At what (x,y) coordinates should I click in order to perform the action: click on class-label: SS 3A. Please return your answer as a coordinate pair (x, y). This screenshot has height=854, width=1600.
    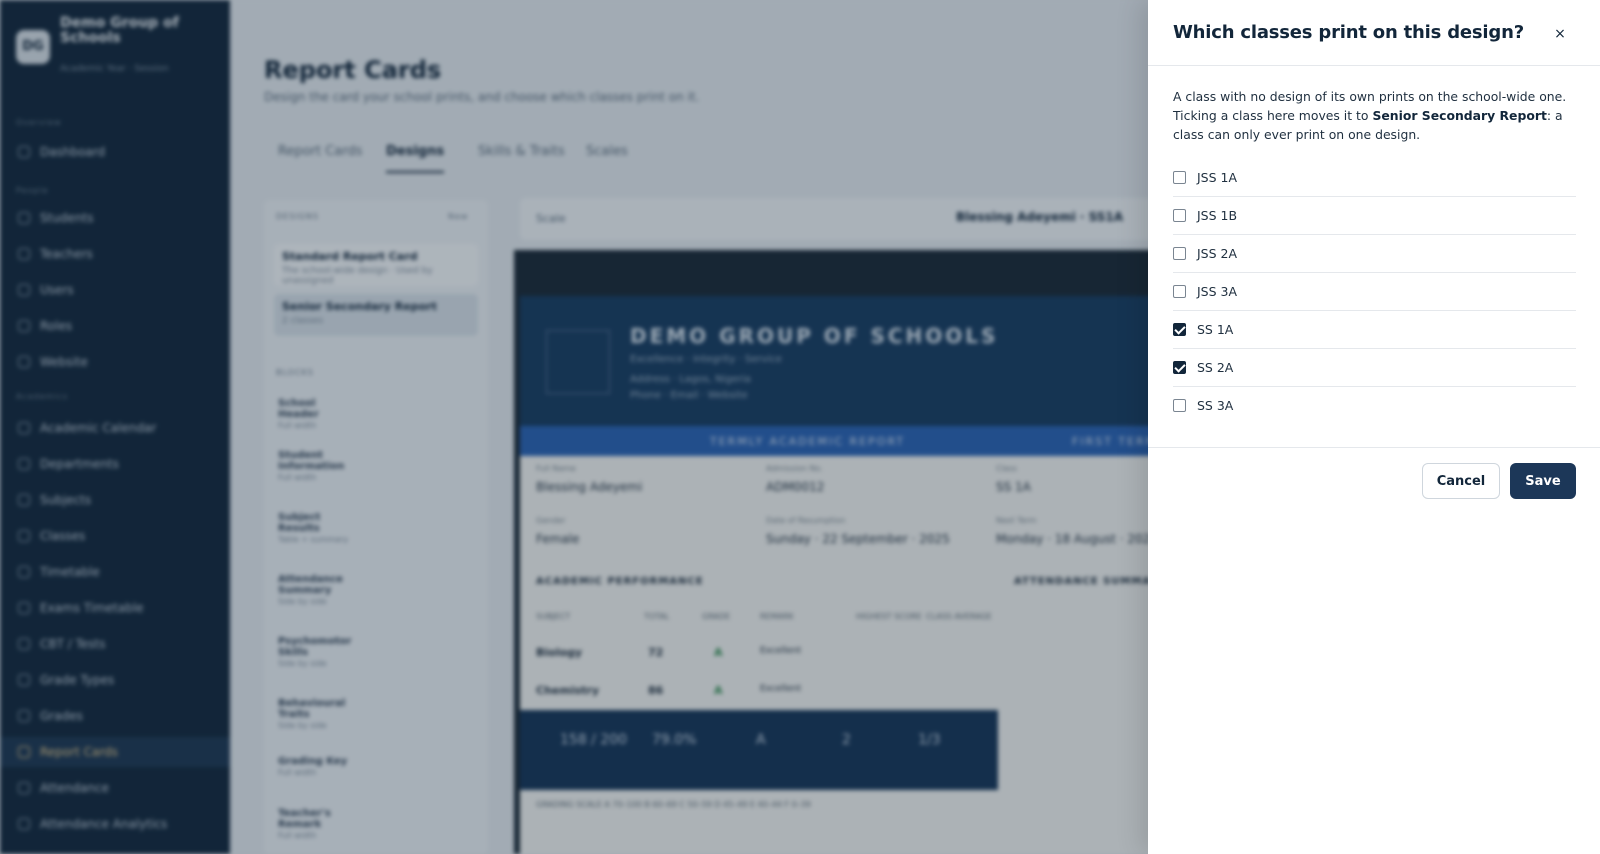
    Looking at the image, I should click on (1215, 405).